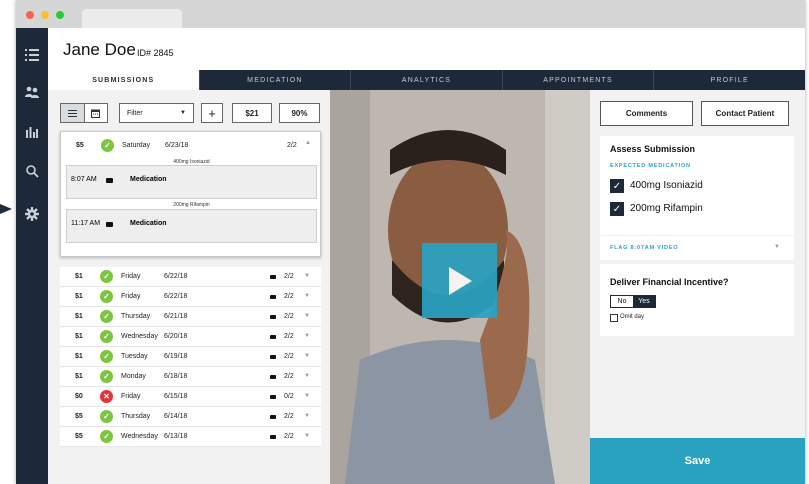 The height and width of the screenshot is (484, 809). Describe the element at coordinates (124, 80) in the screenshot. I see `tab-submissions: SUBMISSIONS` at that location.